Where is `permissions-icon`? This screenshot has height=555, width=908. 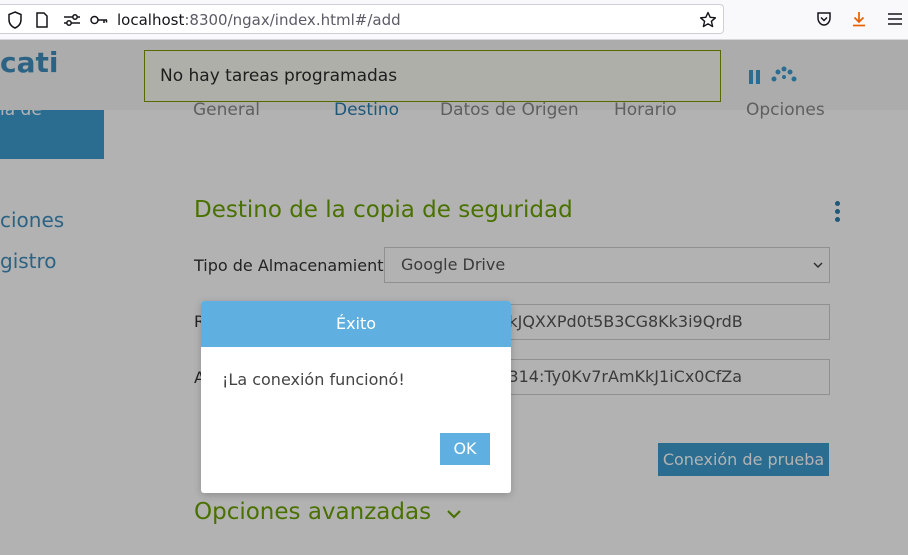
permissions-icon is located at coordinates (72, 20).